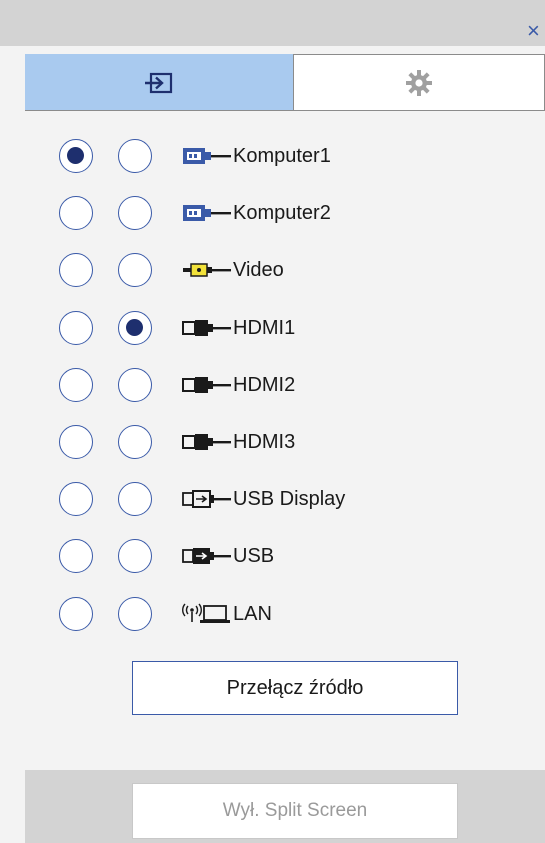 This screenshot has height=843, width=545. What do you see at coordinates (282, 213) in the screenshot?
I see `source-label: Komputer2` at bounding box center [282, 213].